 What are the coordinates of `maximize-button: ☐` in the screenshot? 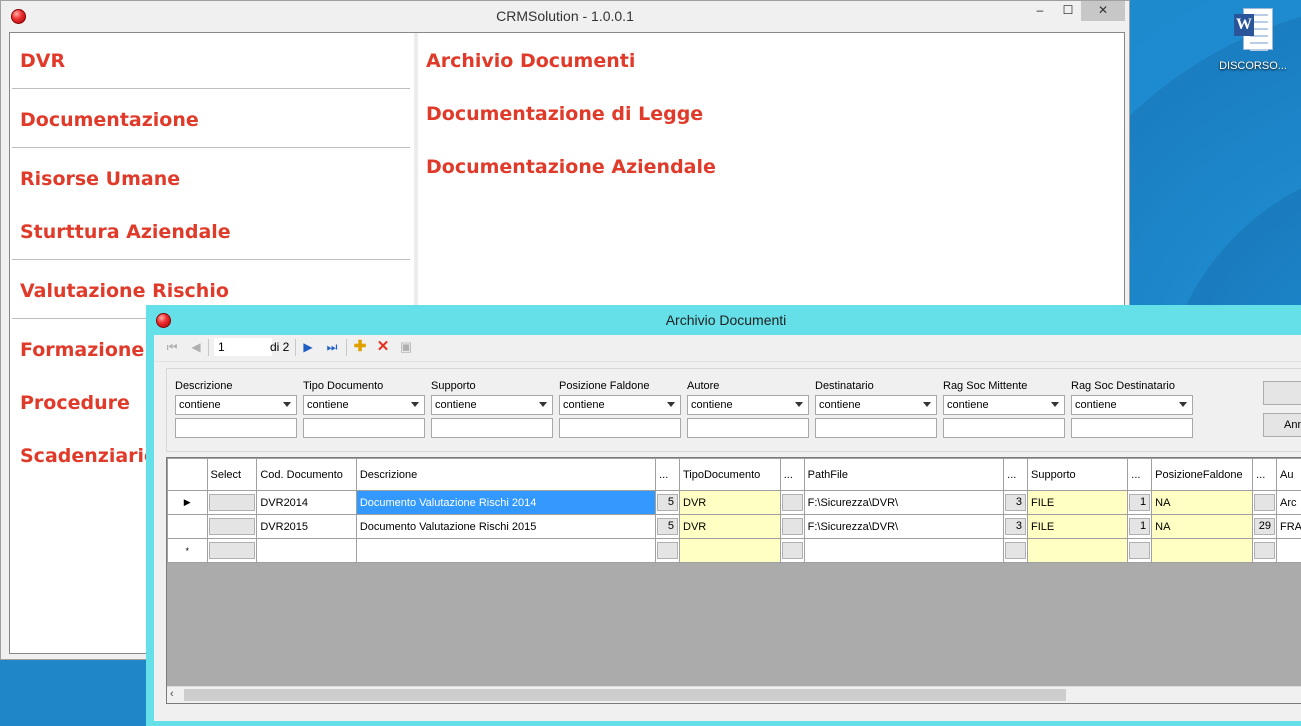 It's located at (1068, 11).